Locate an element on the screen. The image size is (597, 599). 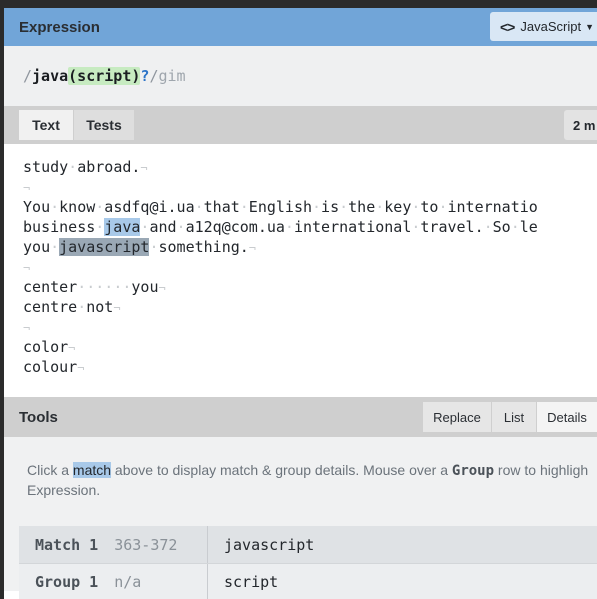
tab-details: Details is located at coordinates (567, 417).